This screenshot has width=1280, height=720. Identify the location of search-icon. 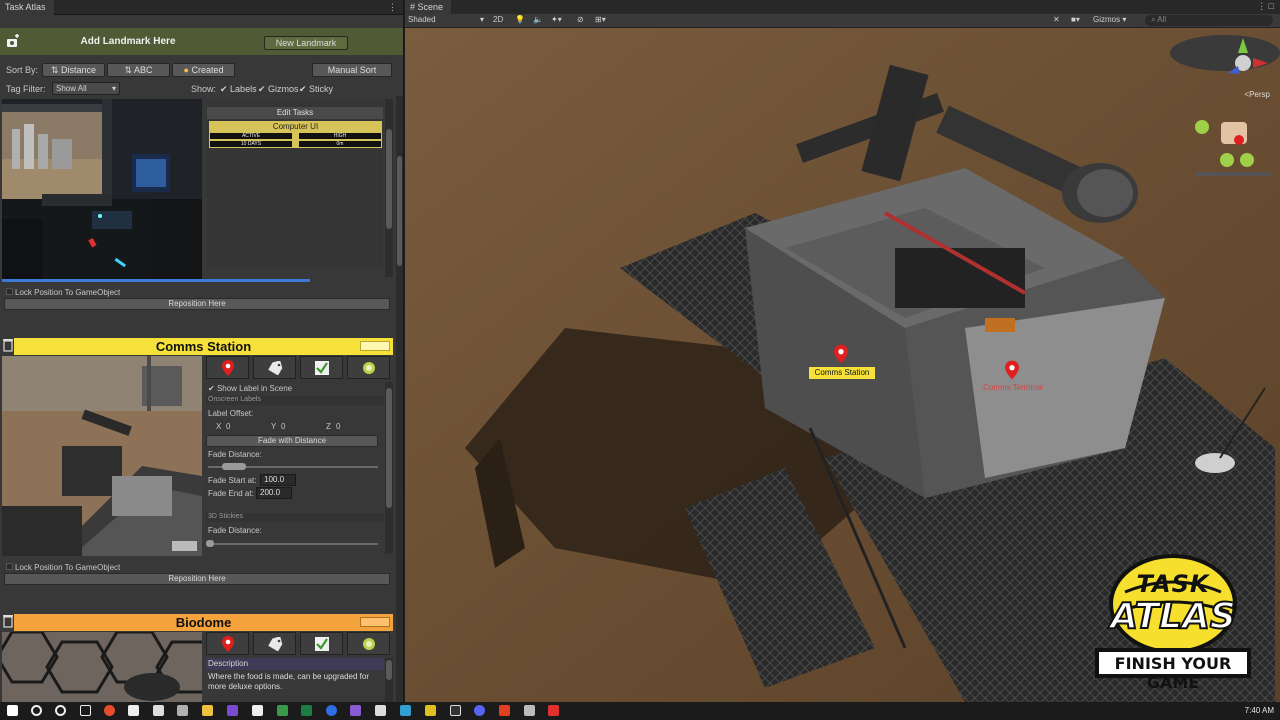
(36, 710).